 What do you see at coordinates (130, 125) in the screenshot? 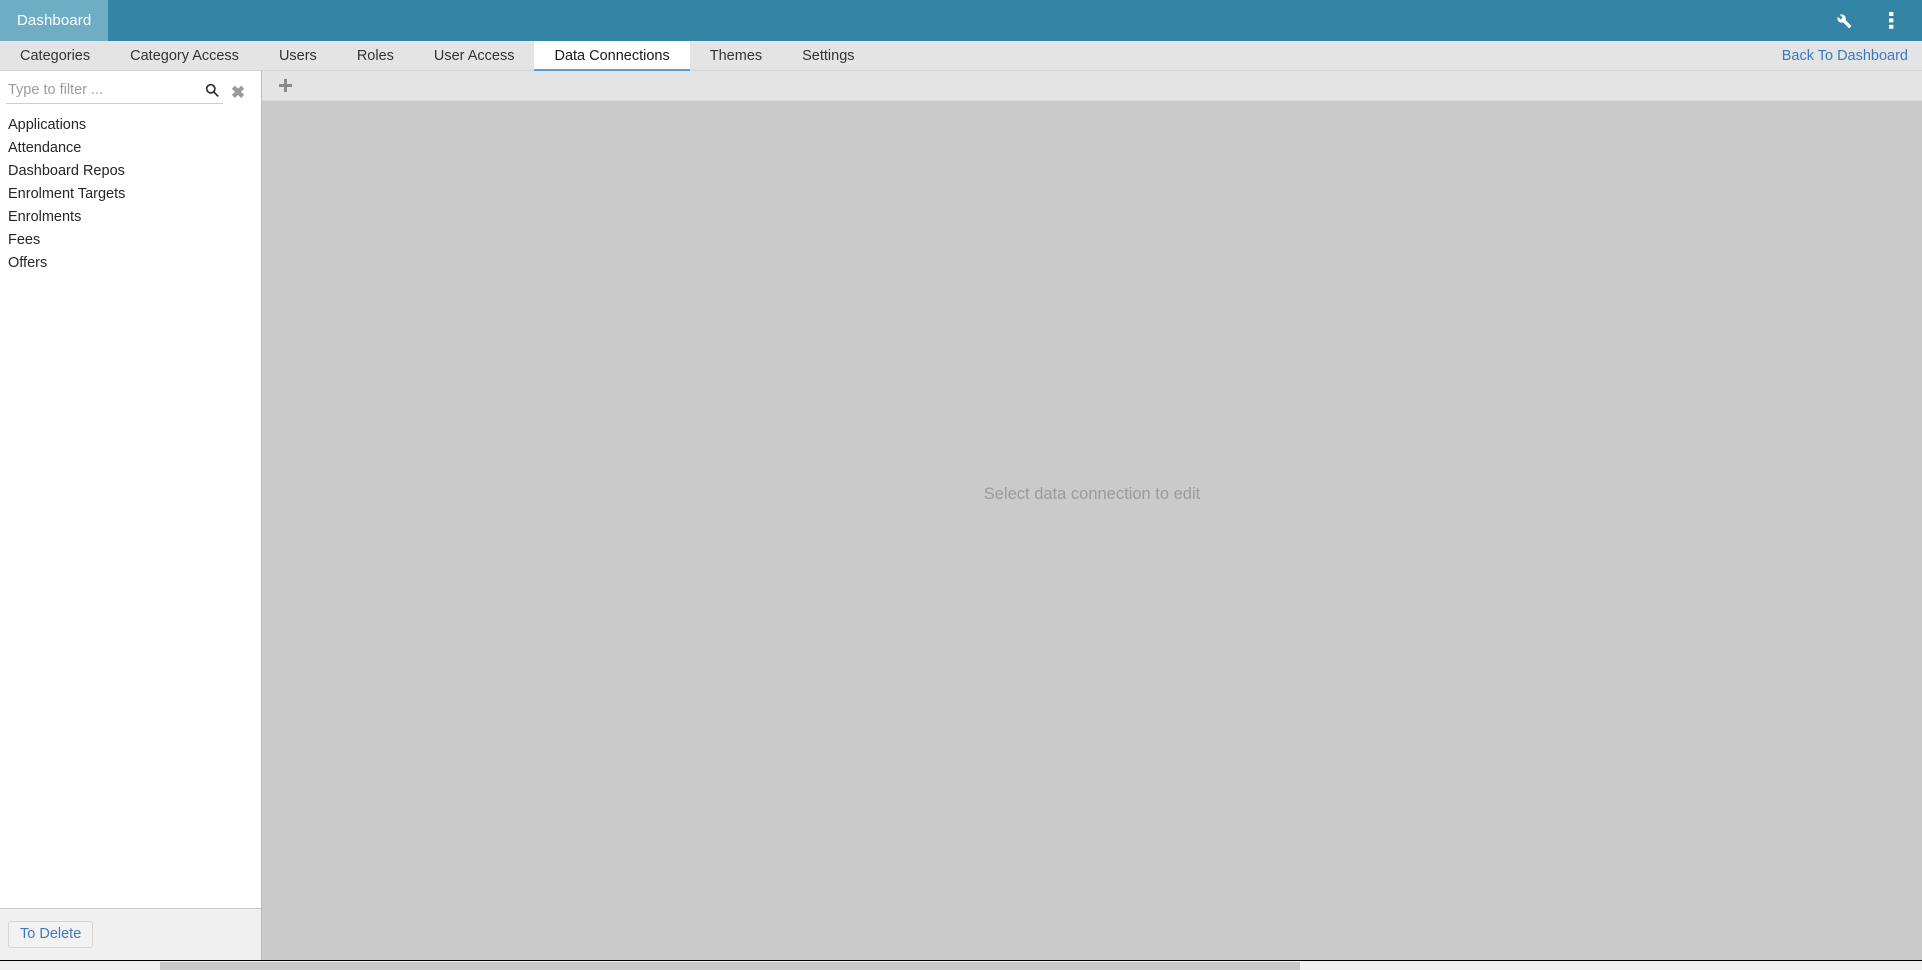
I see `list-item: Applications` at bounding box center [130, 125].